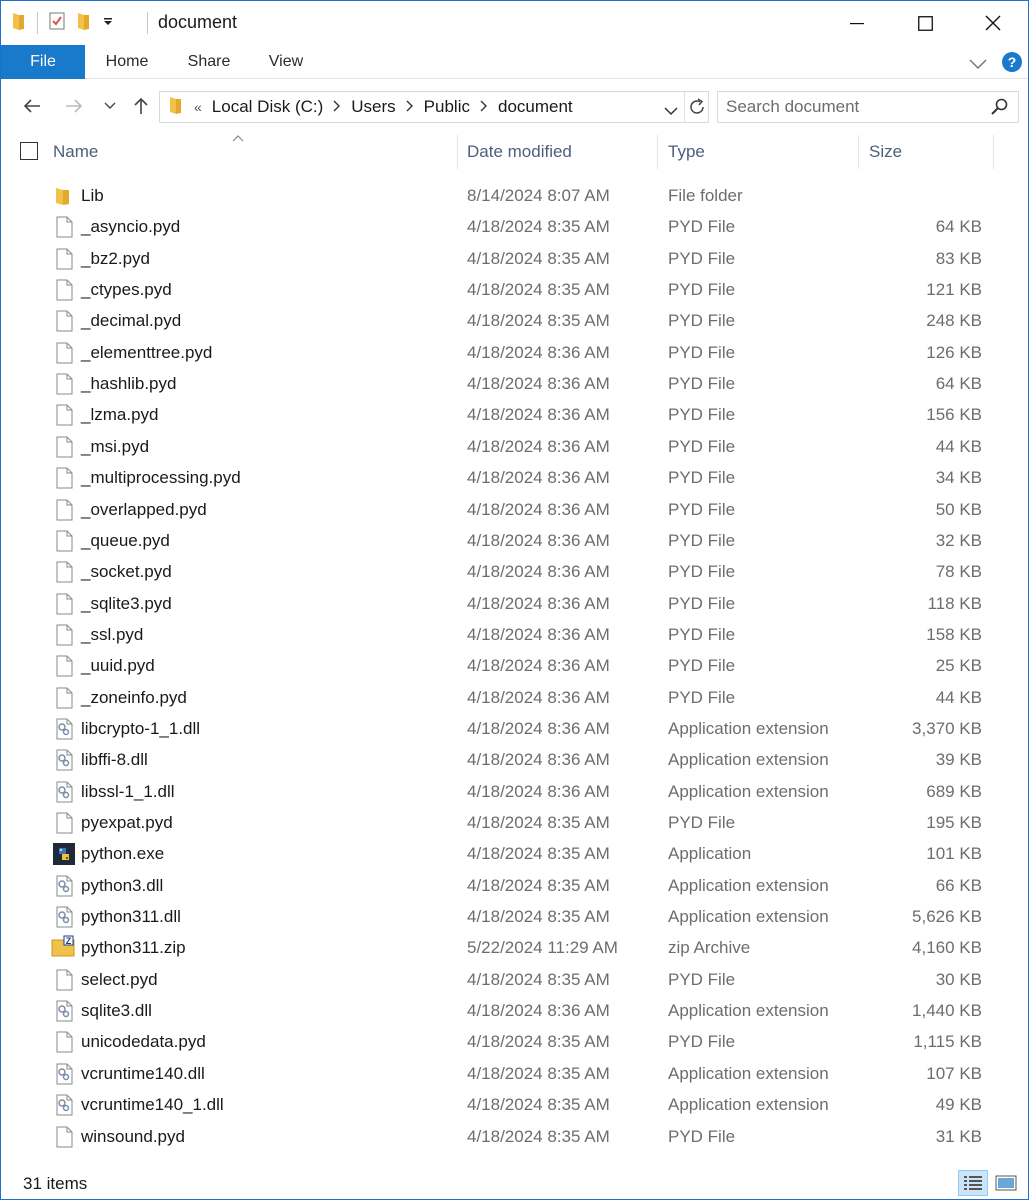 This screenshot has height=1200, width=1029. What do you see at coordinates (501, 196) in the screenshot?
I see `file-row: Lib 8/14/2024 8:07 AM File folder` at bounding box center [501, 196].